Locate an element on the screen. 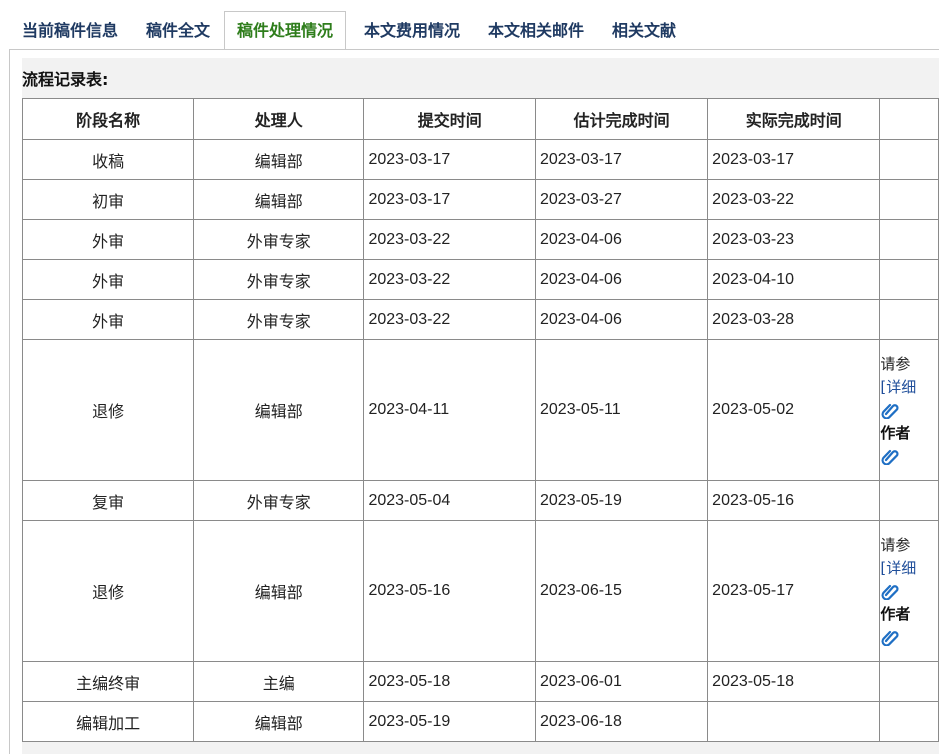  table-row: 初审 编辑部 2023-03-17 2023-03-27 2023-03-22 is located at coordinates (480, 199).